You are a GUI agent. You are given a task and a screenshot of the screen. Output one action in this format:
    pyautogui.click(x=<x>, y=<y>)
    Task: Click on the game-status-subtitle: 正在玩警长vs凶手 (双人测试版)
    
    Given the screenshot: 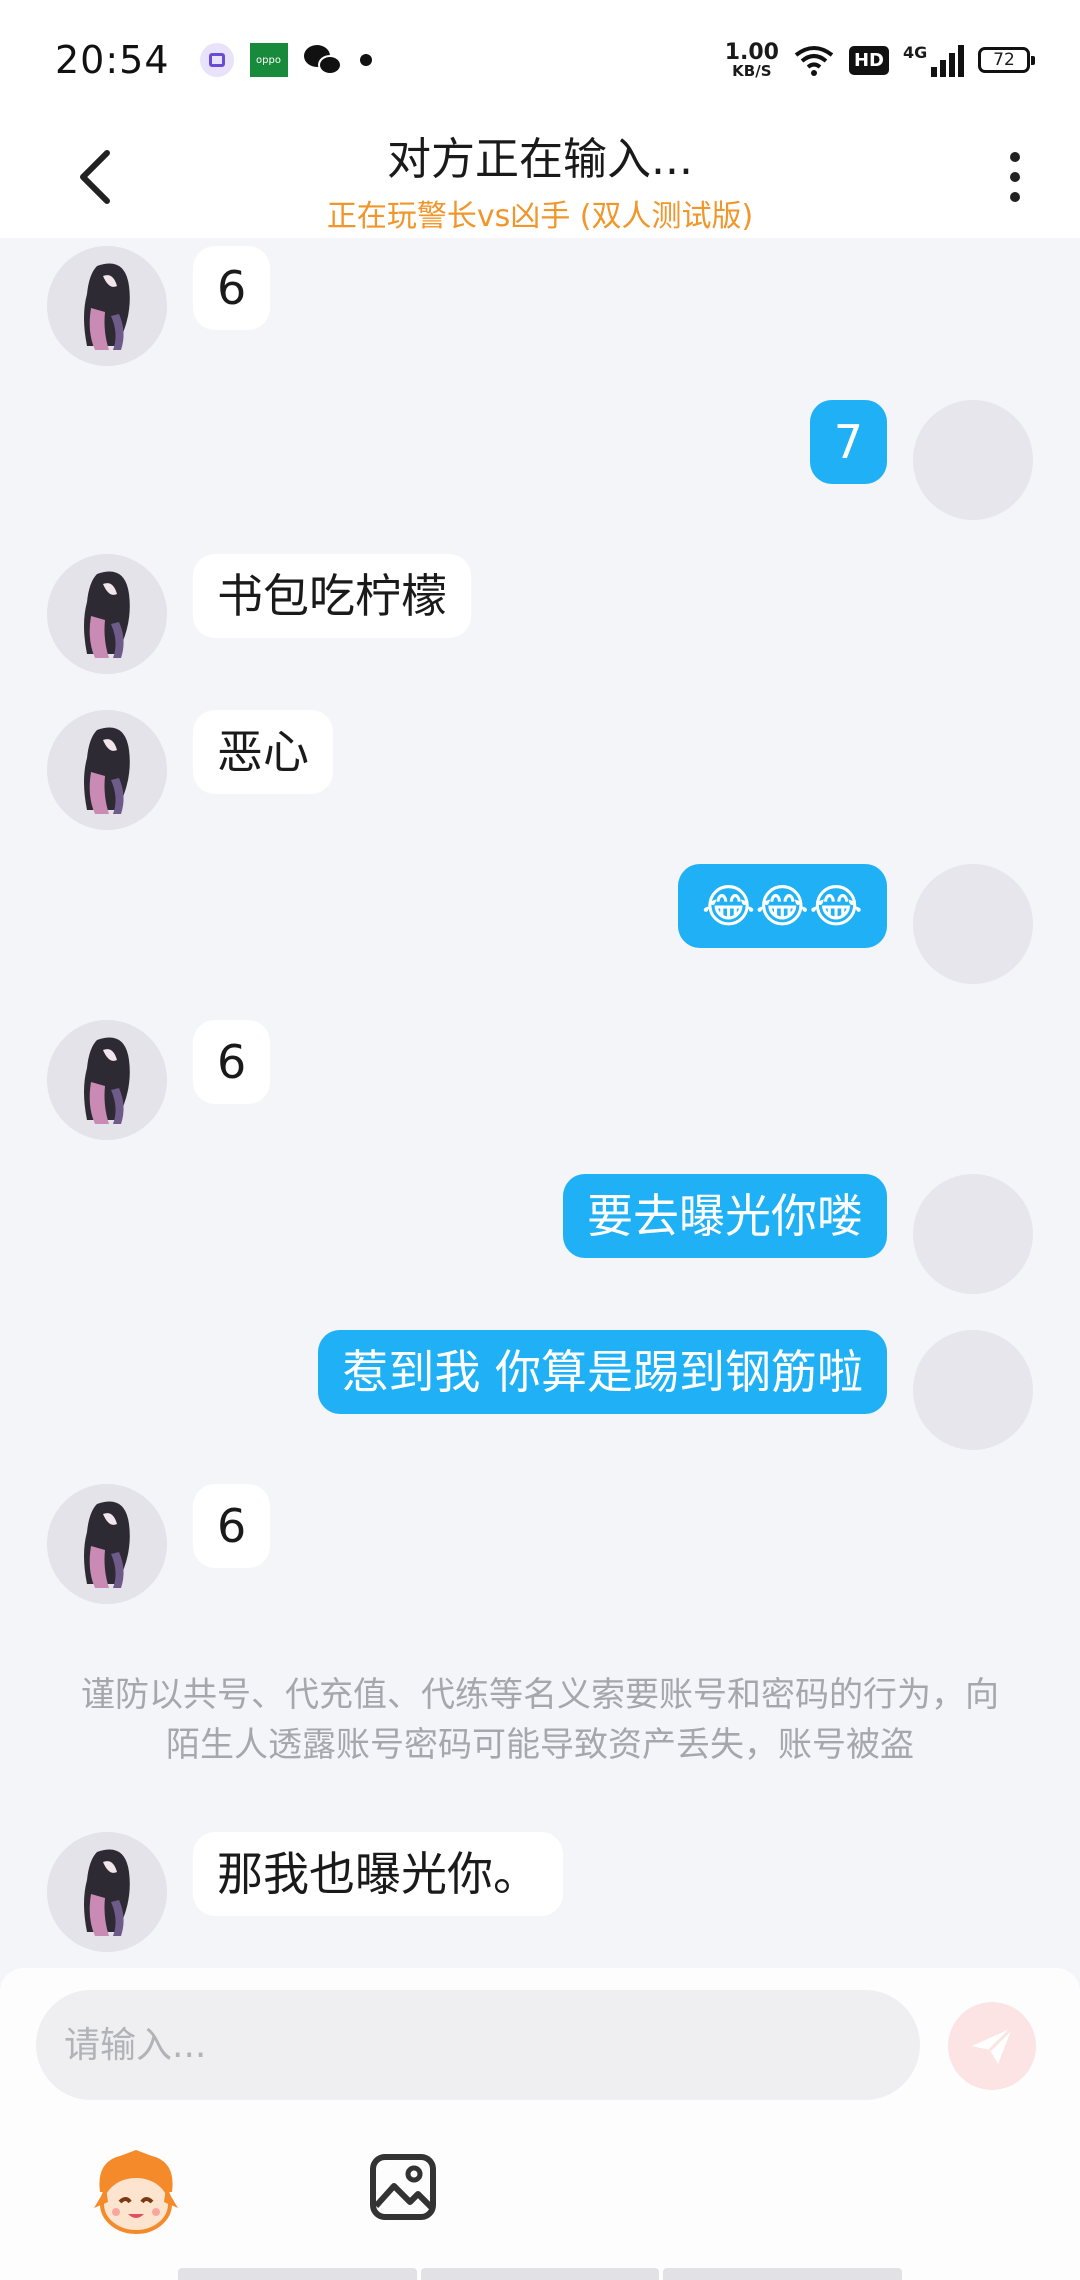 What is the action you would take?
    pyautogui.click(x=540, y=213)
    